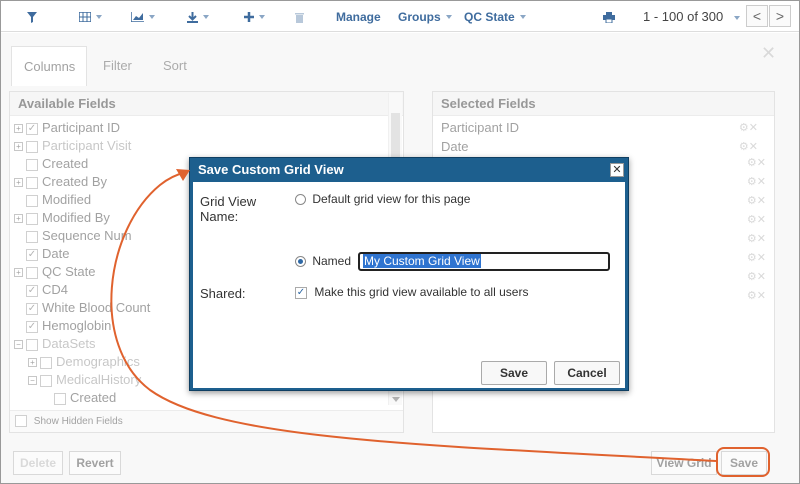 This screenshot has height=484, width=800. What do you see at coordinates (67, 128) in the screenshot?
I see `available-field-row: + ✓ Participant ID` at bounding box center [67, 128].